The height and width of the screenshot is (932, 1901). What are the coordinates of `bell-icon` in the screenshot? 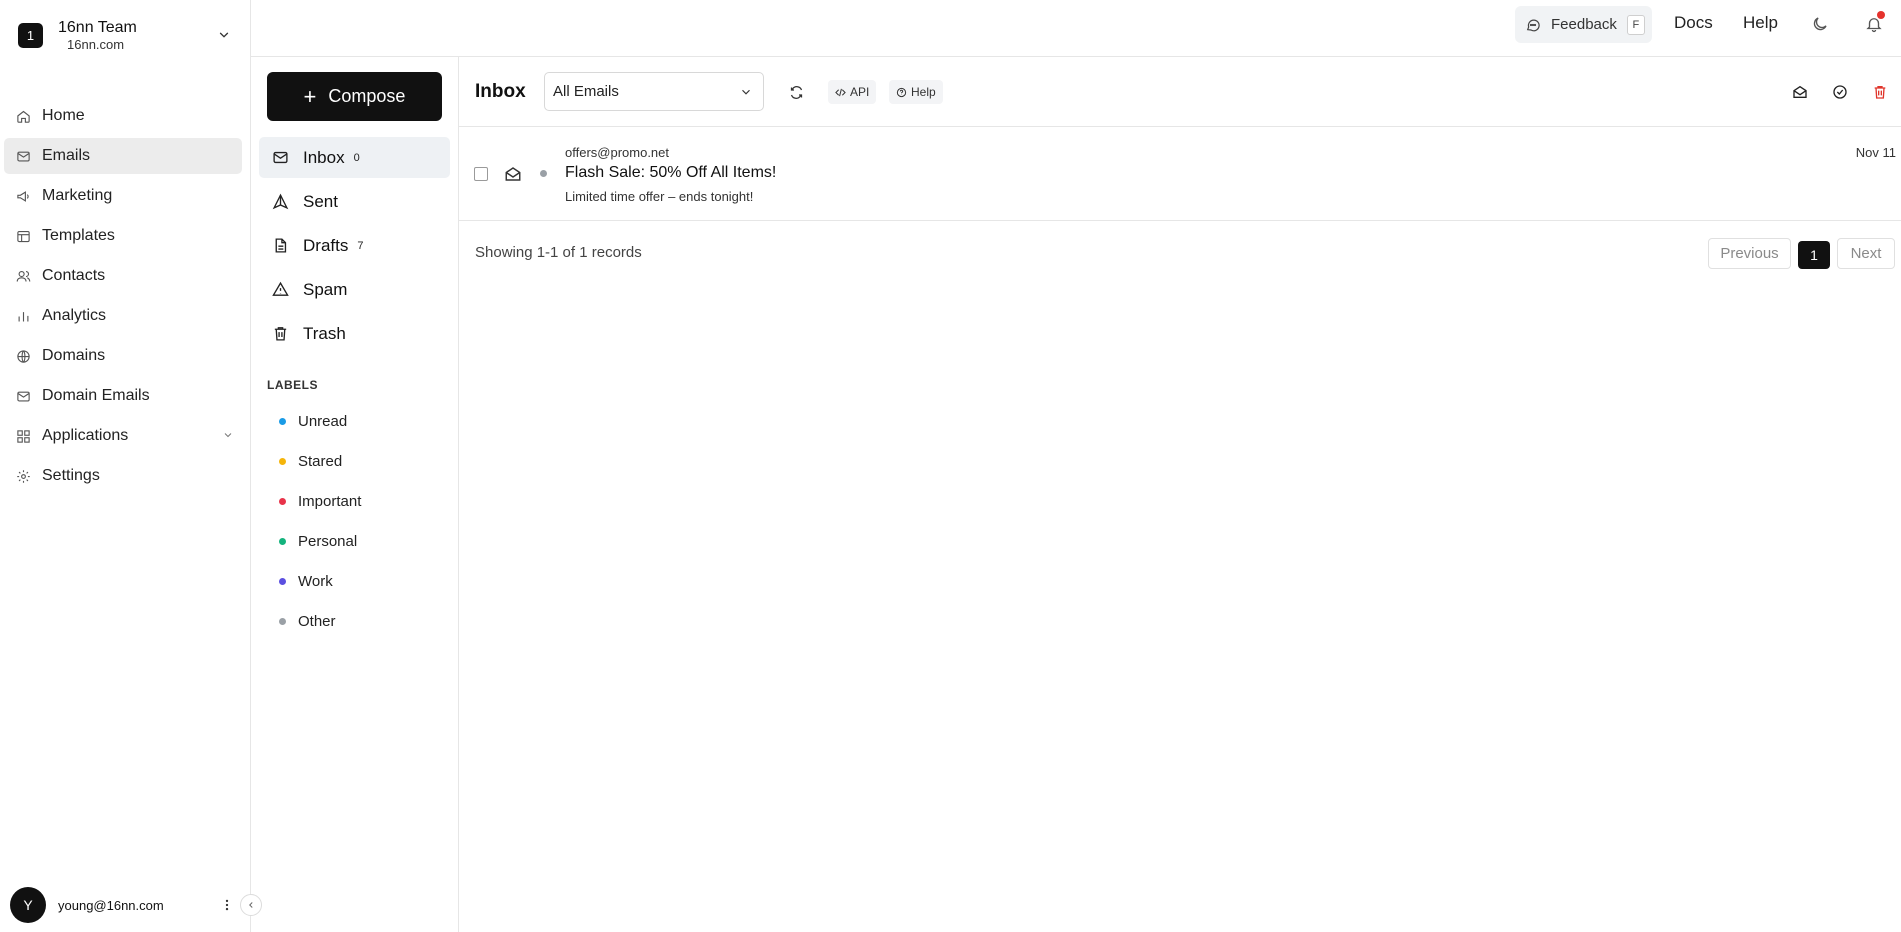 It's located at (1874, 23).